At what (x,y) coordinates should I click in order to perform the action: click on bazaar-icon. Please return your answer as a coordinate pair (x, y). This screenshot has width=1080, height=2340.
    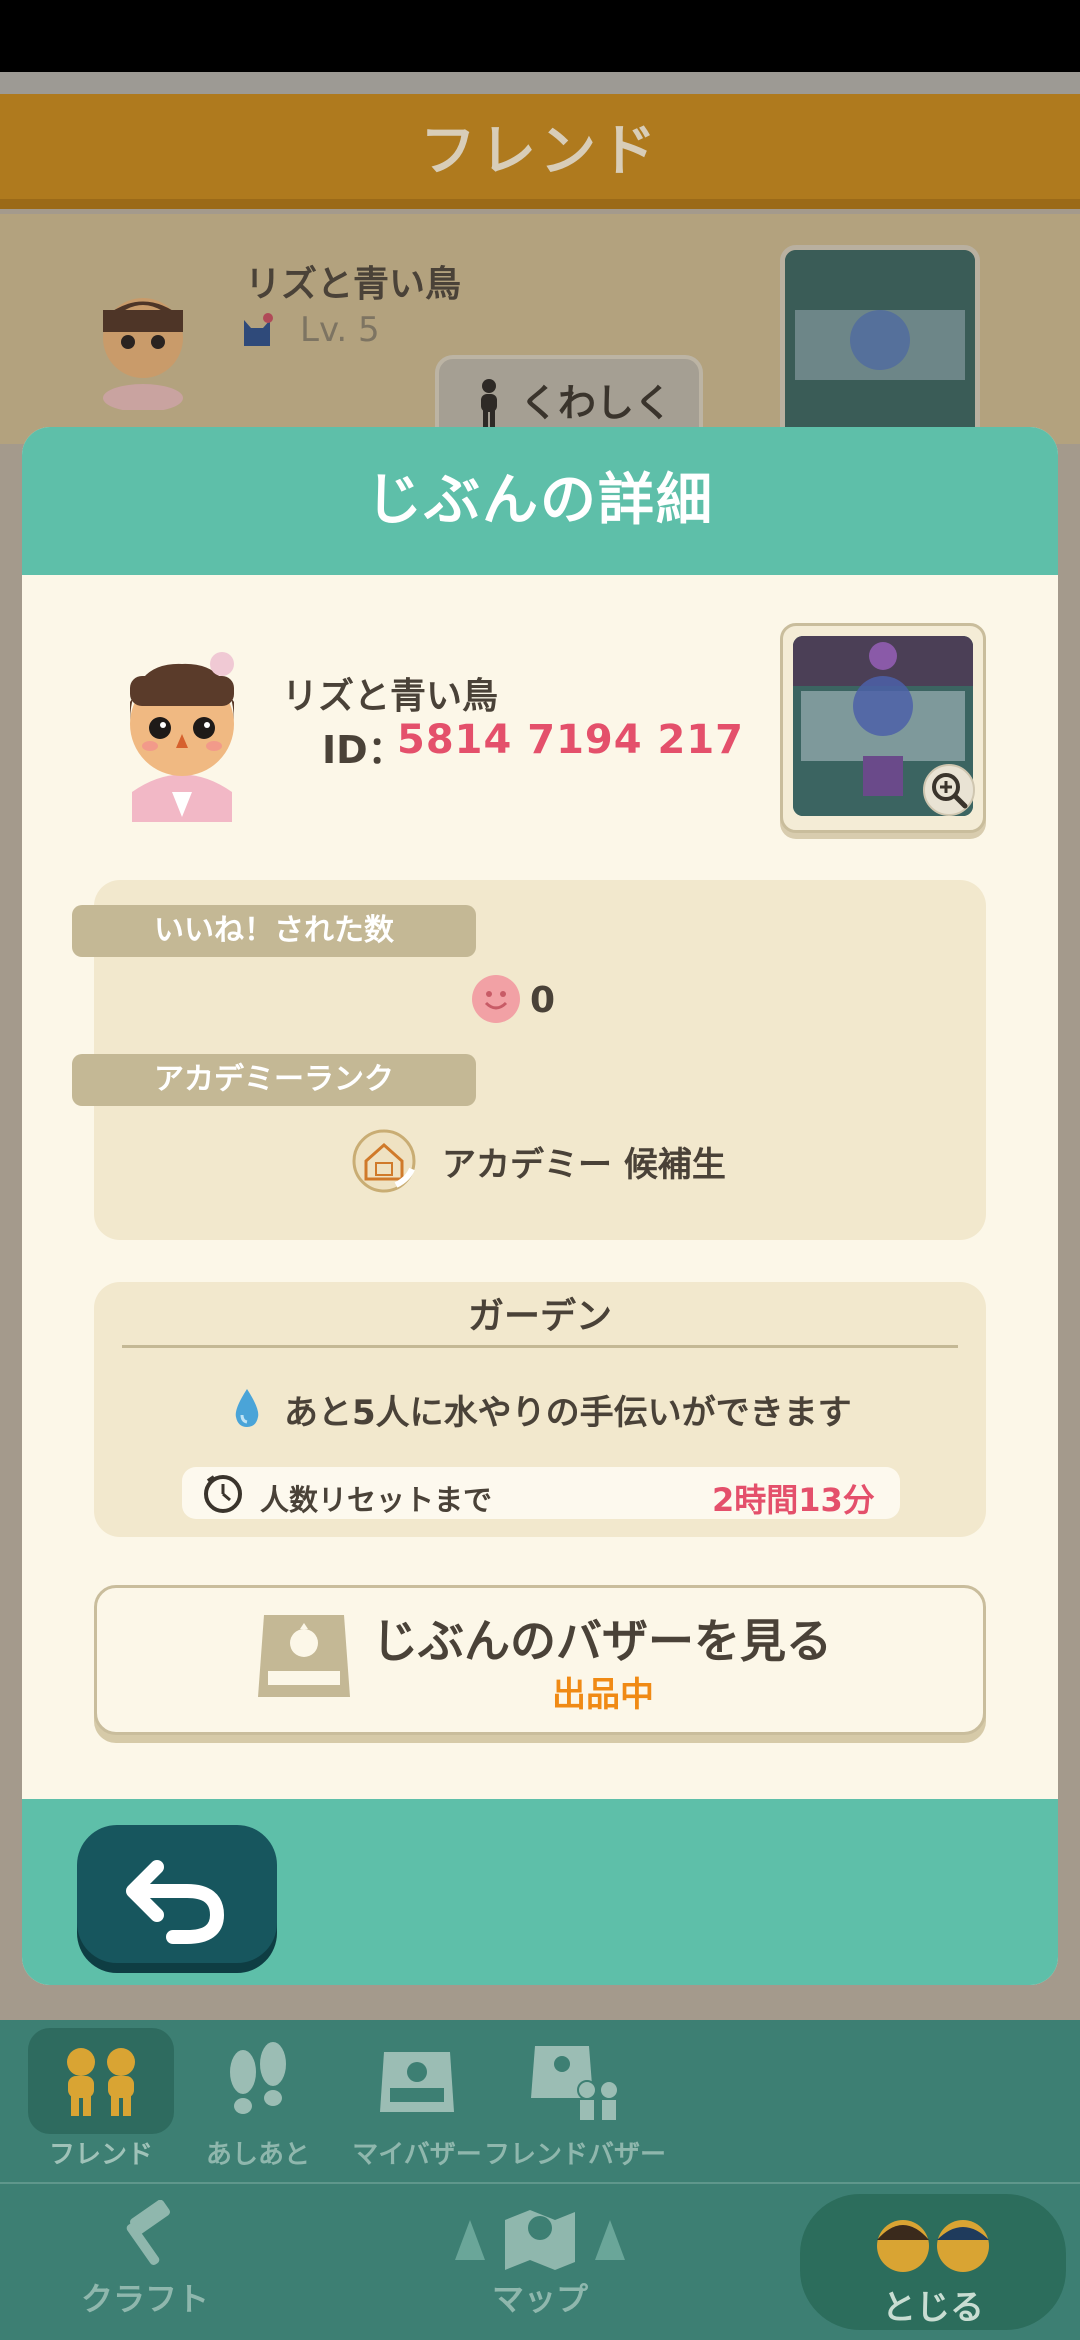
    Looking at the image, I should click on (417, 2082).